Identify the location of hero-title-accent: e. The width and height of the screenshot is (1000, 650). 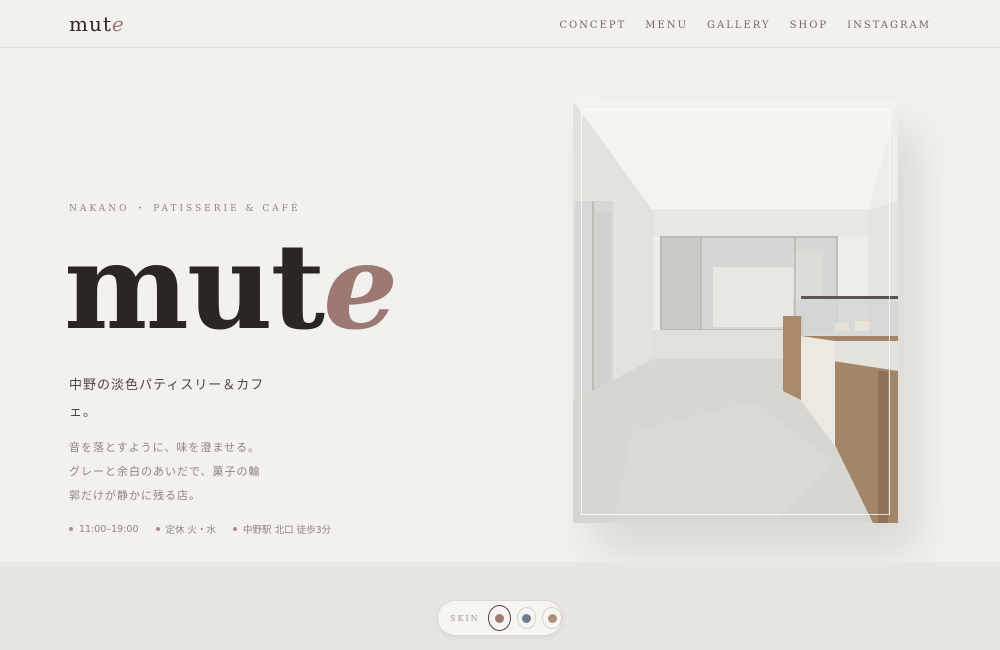
(361, 286).